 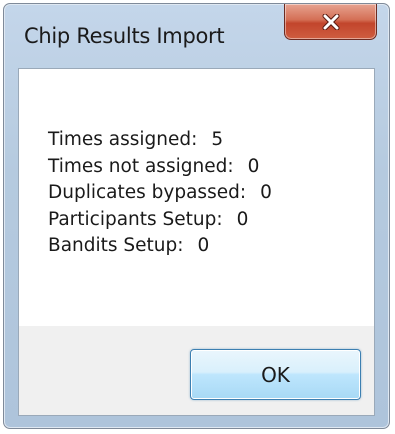 I want to click on result-label: Participants Setup:, so click(x=135, y=219).